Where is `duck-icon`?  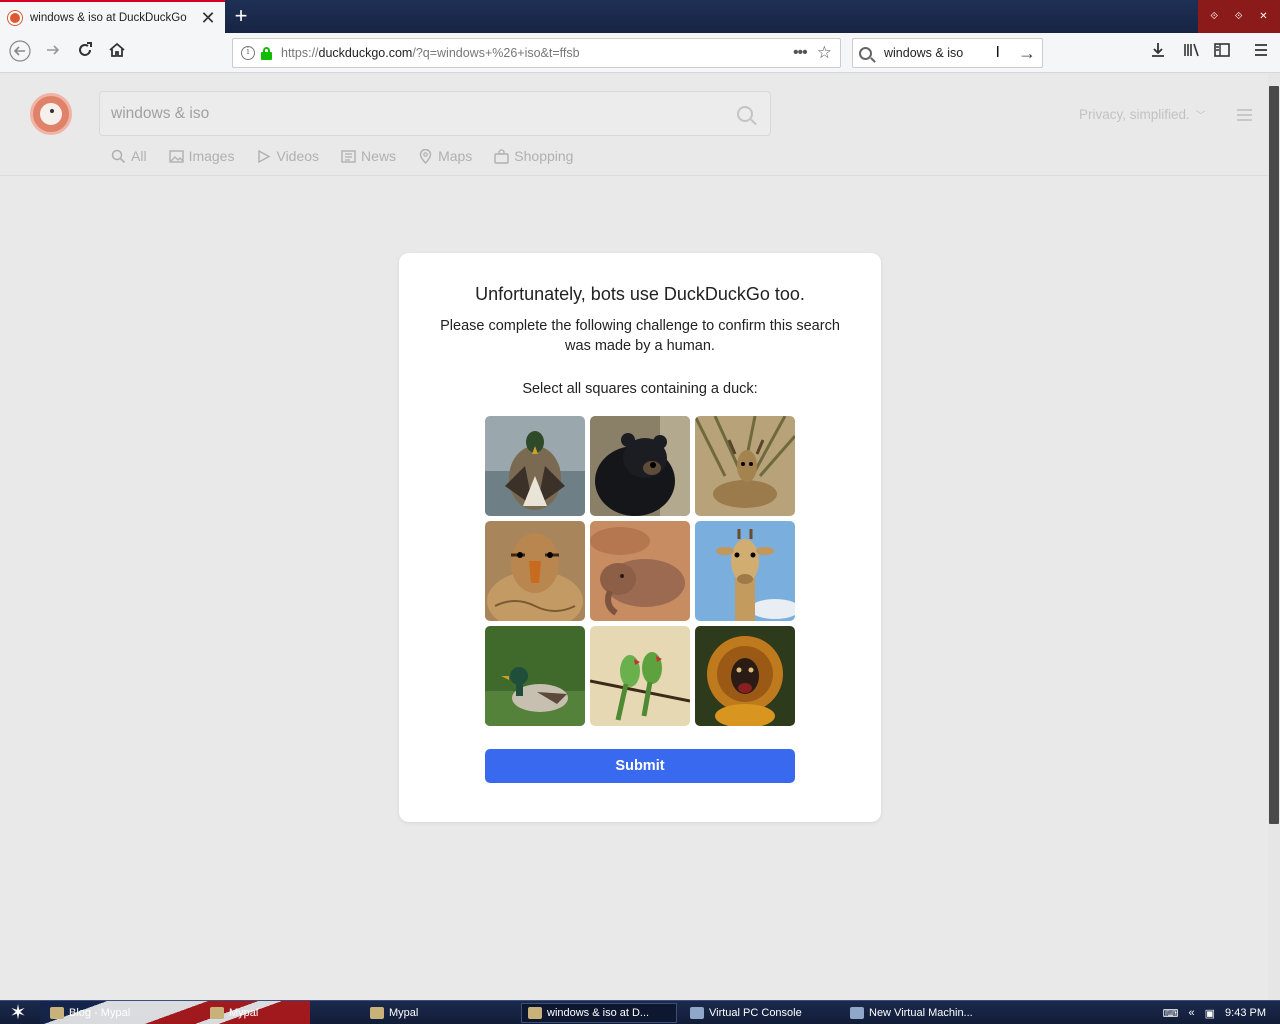
duck-icon is located at coordinates (51, 114).